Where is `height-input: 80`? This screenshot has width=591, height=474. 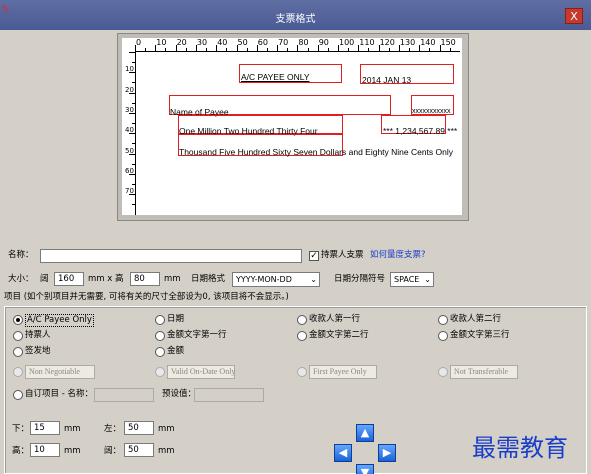
height-input: 80 is located at coordinates (145, 279).